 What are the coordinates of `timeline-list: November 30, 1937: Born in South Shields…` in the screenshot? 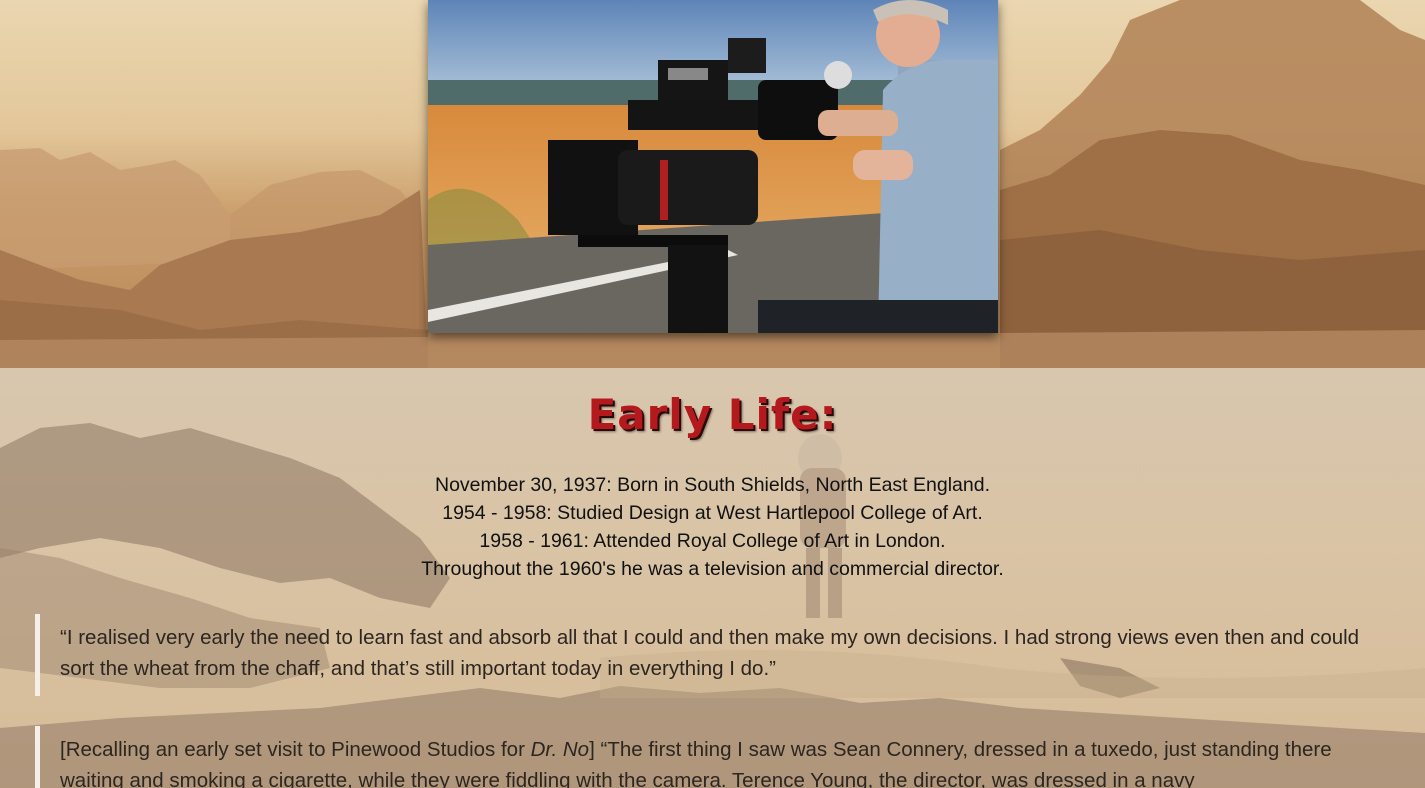 It's located at (712, 527).